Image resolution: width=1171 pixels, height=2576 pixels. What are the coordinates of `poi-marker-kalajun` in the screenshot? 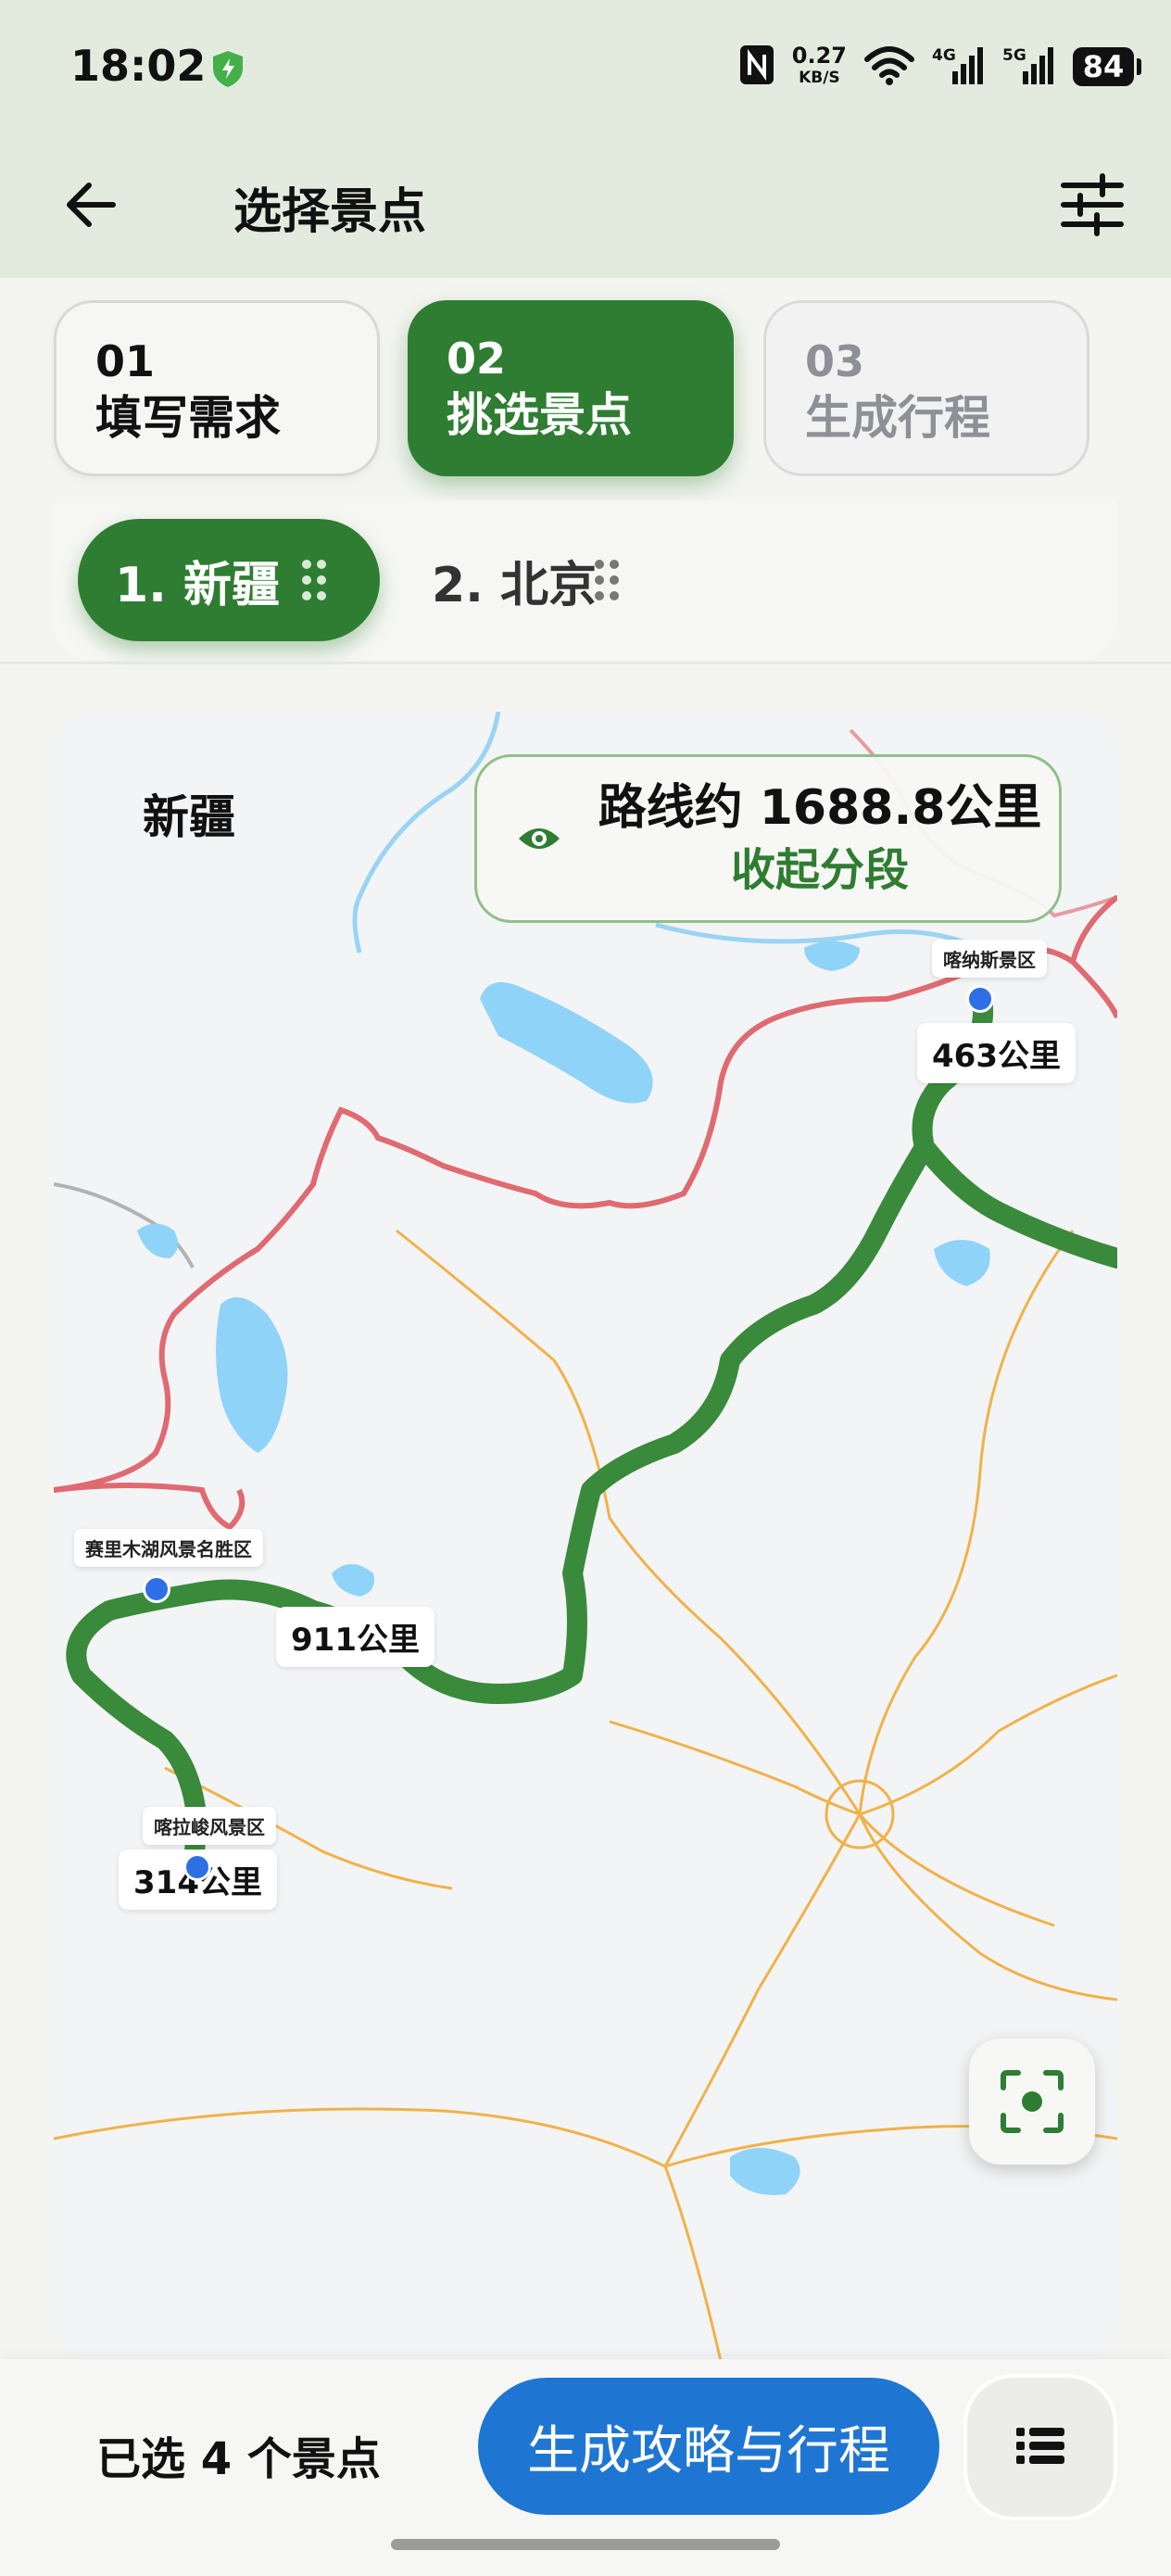 It's located at (197, 1867).